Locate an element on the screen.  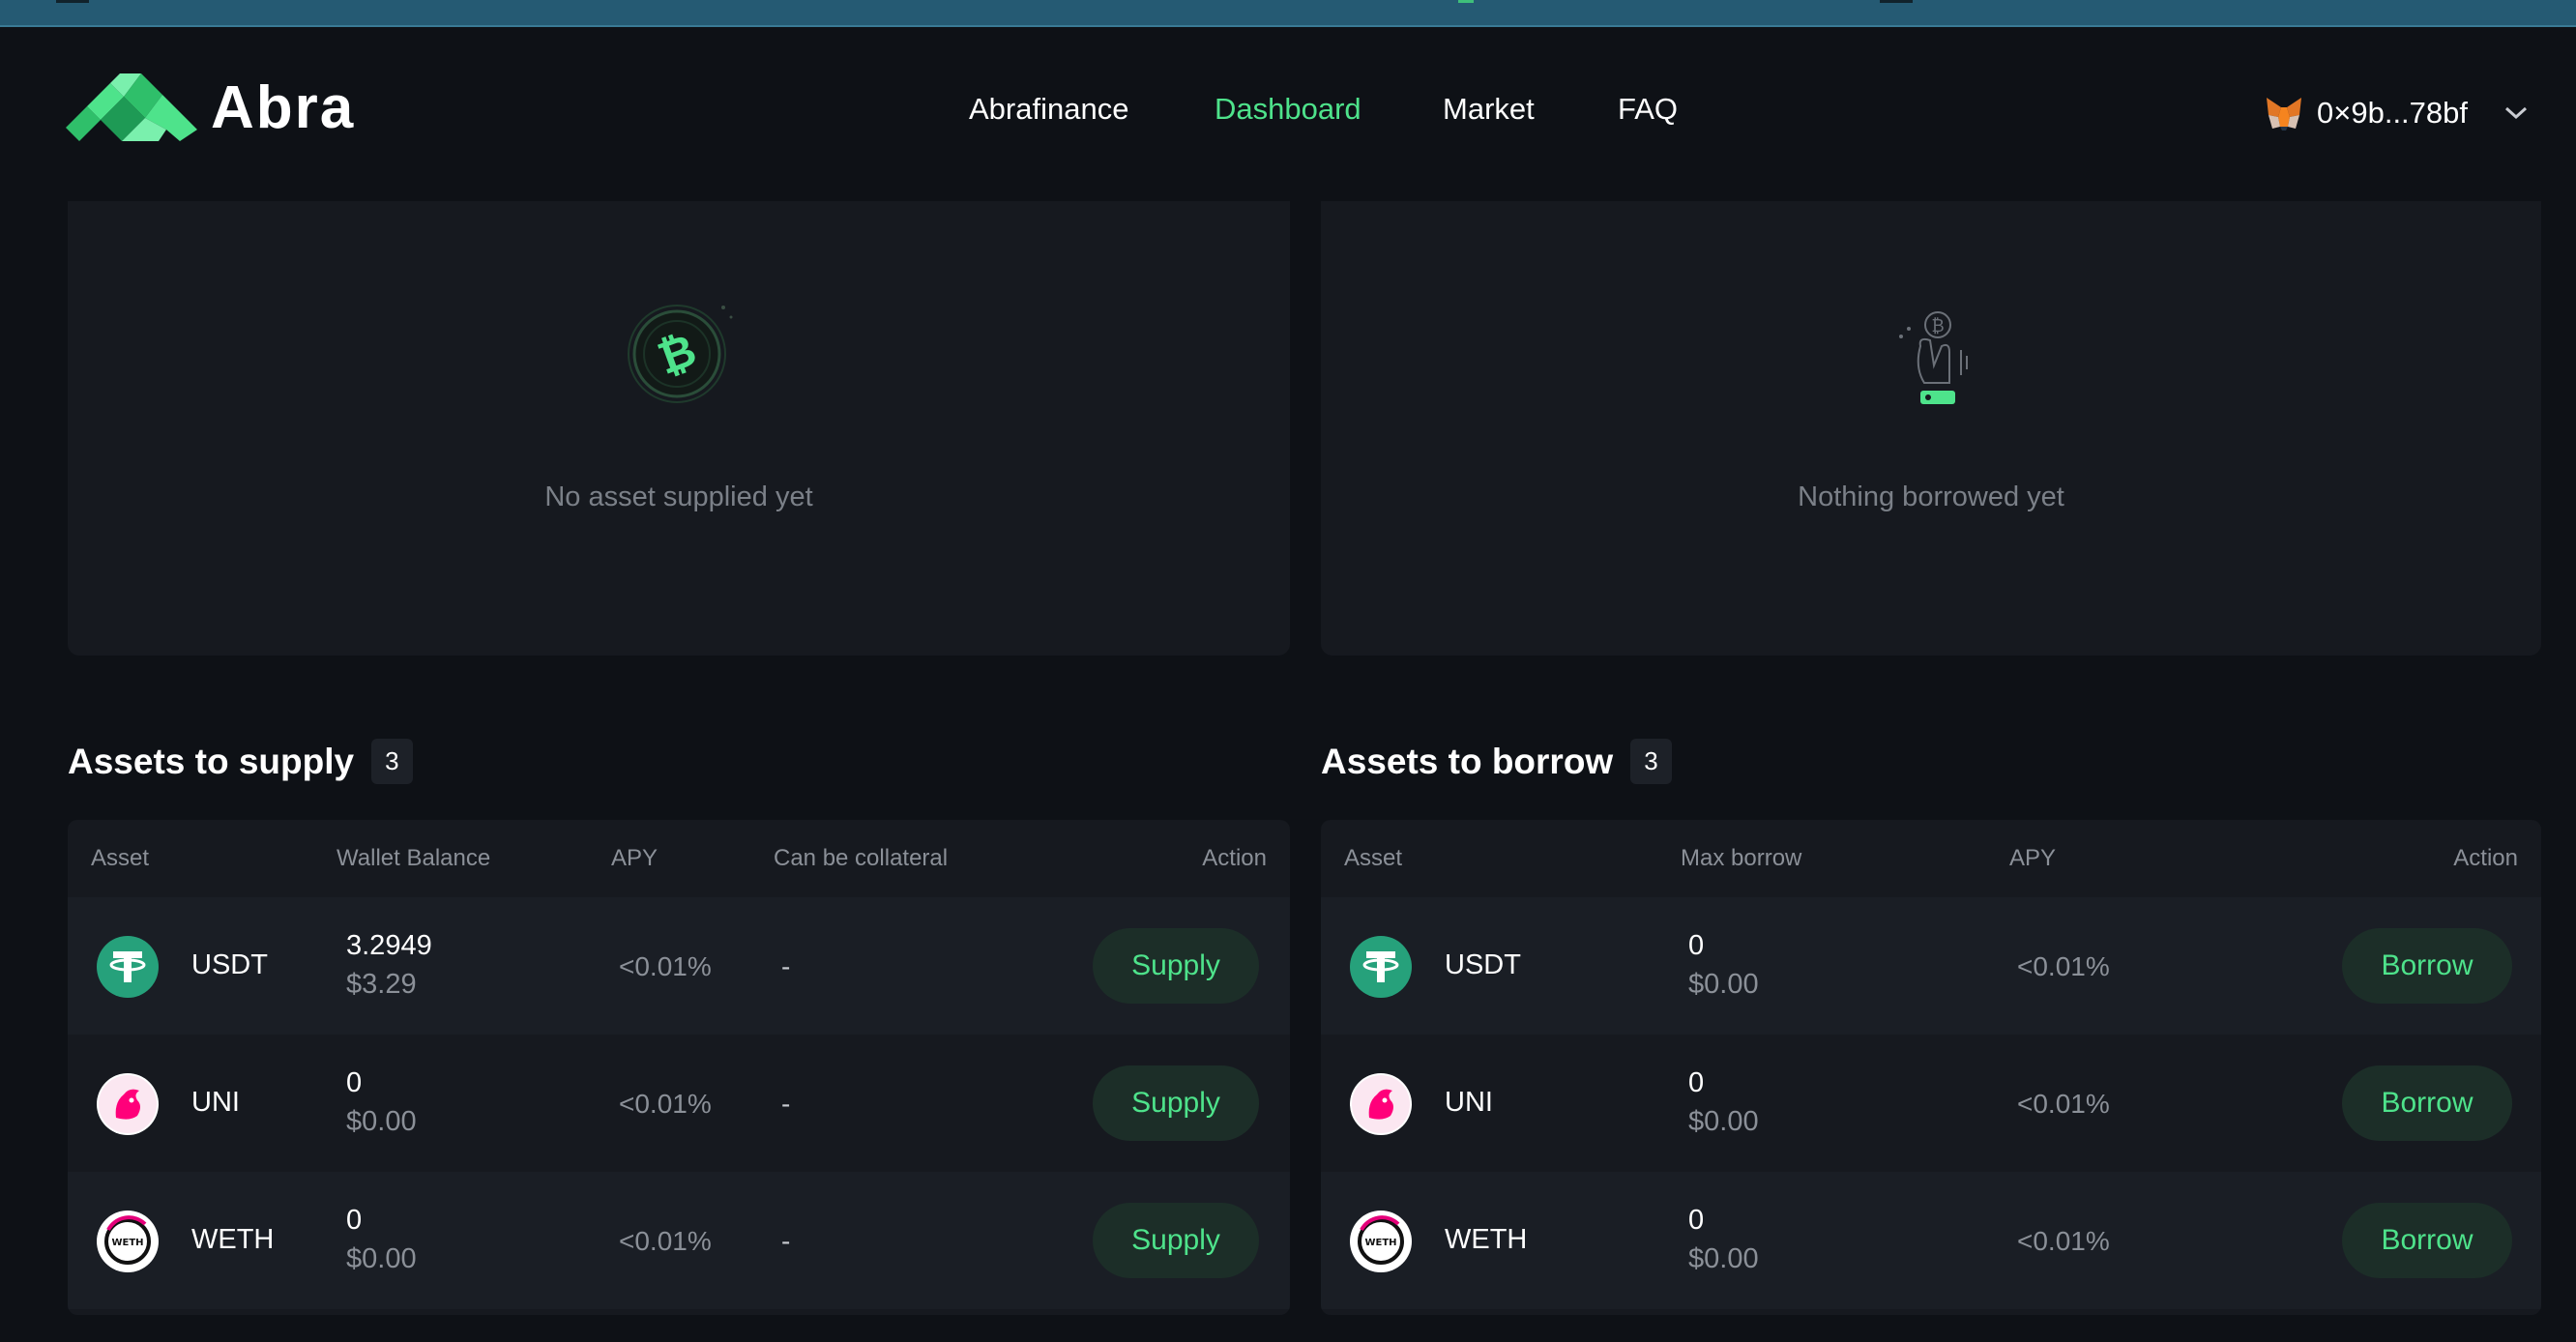
table-row: WETH WETH 0 $0.00 <0.01% Borrow is located at coordinates (1931, 1240).